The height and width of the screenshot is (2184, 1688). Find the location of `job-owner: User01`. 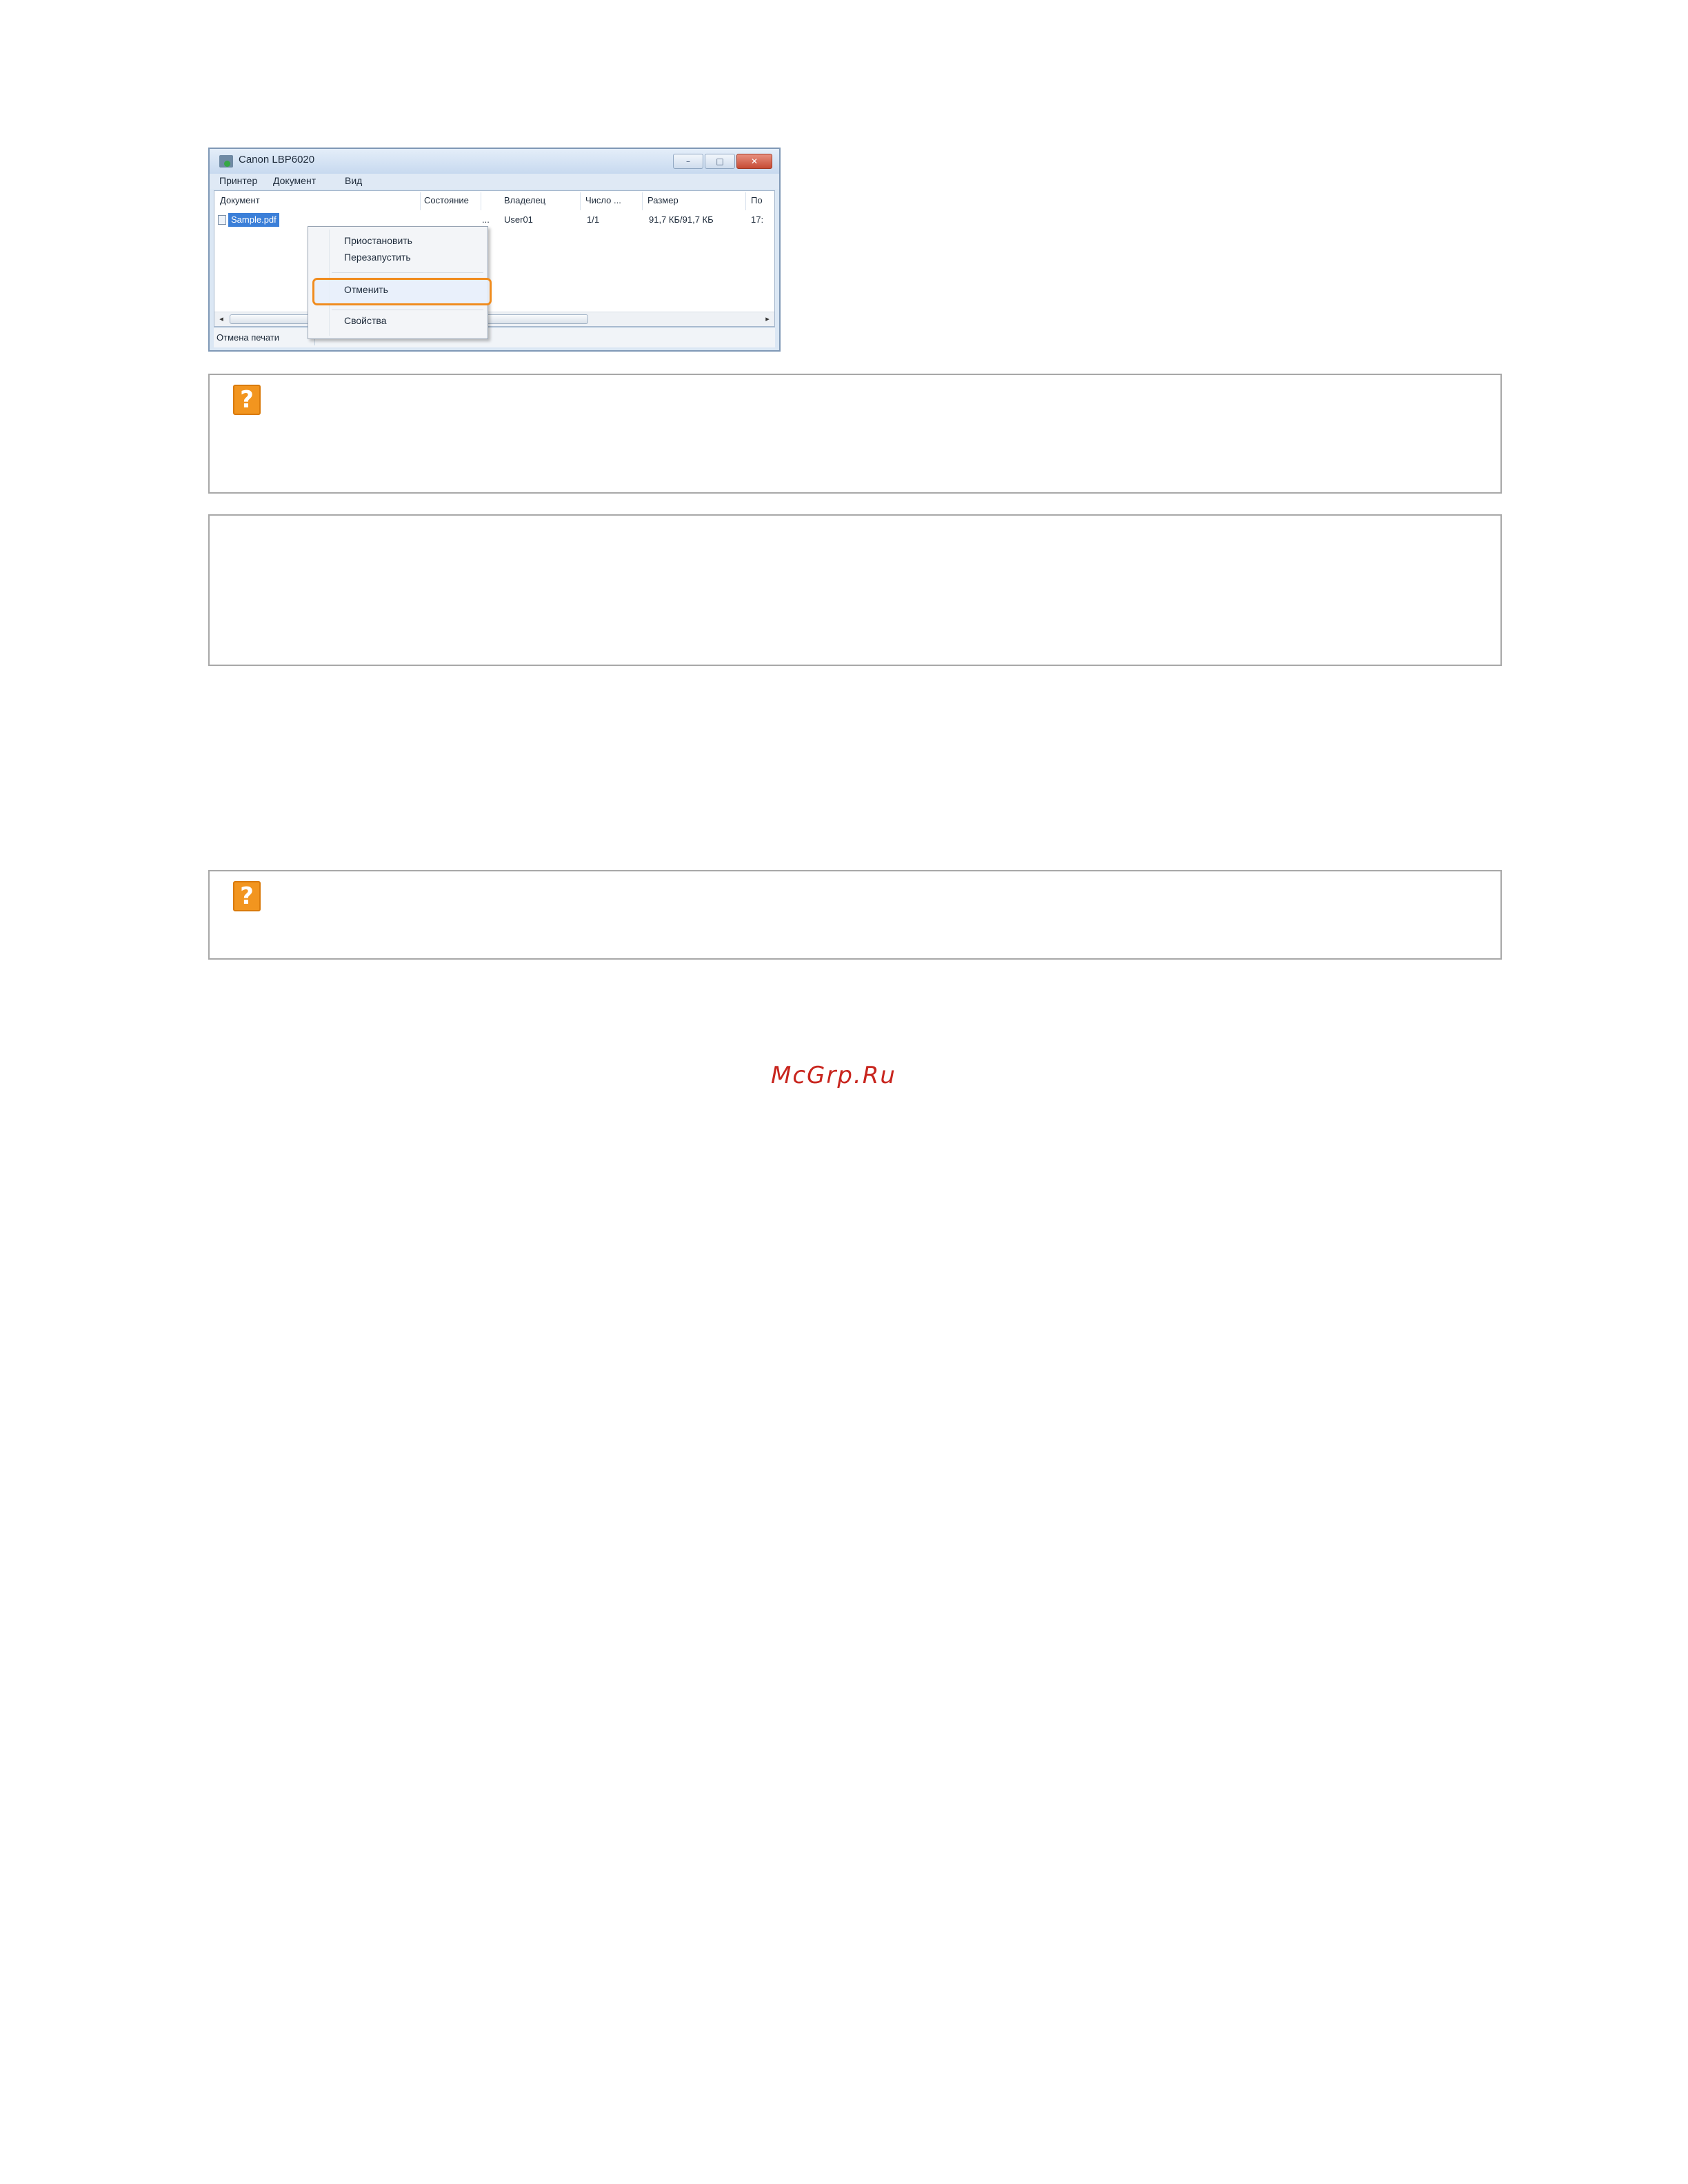

job-owner: User01 is located at coordinates (518, 219).